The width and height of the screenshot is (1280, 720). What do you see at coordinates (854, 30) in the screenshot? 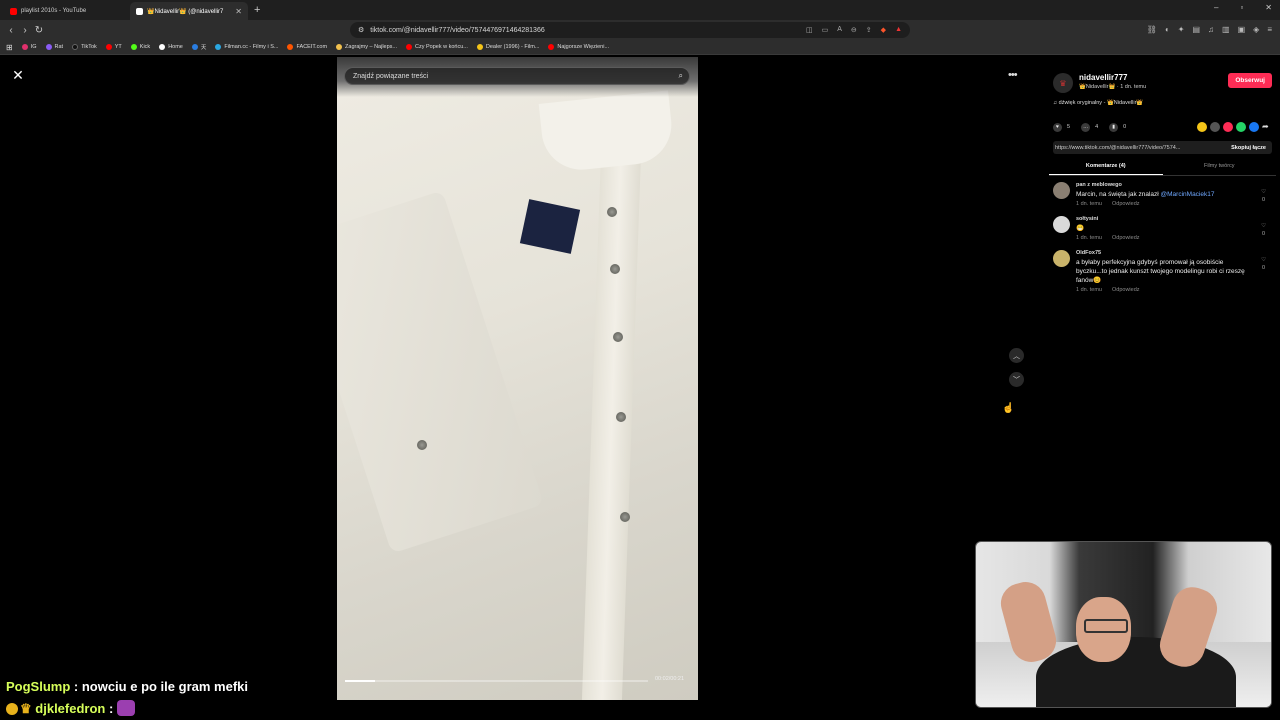
I see `zoom-icon: ⊖` at bounding box center [854, 30].